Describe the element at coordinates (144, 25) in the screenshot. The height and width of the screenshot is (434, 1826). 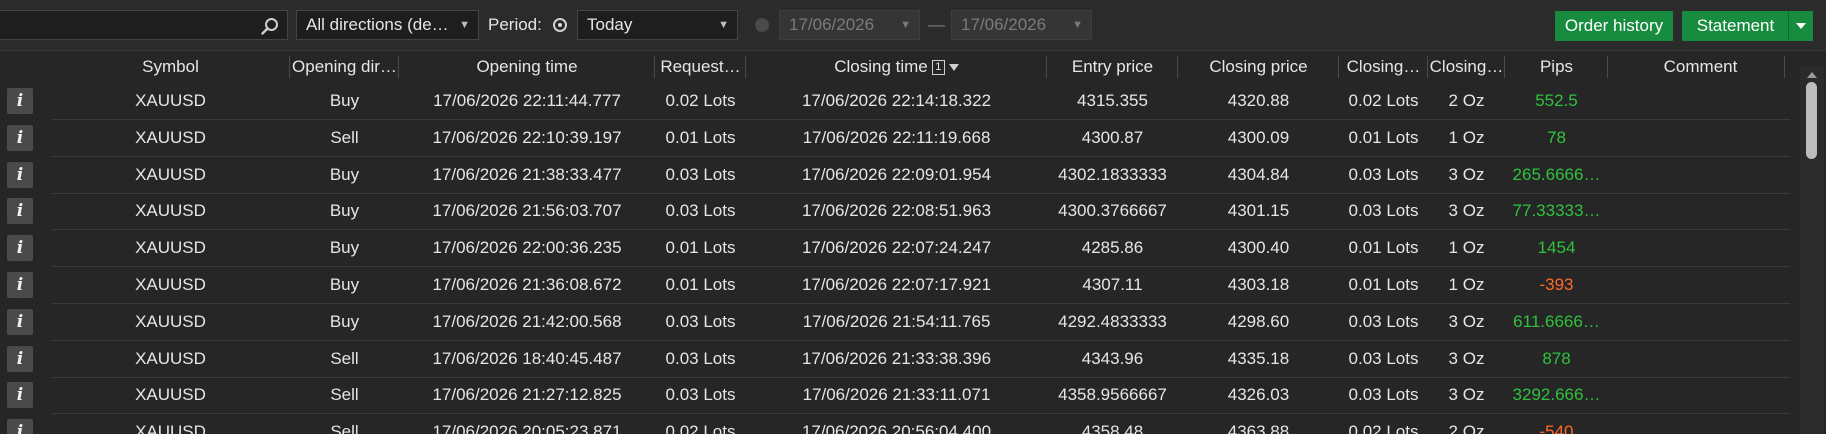
I see `search-input` at that location.